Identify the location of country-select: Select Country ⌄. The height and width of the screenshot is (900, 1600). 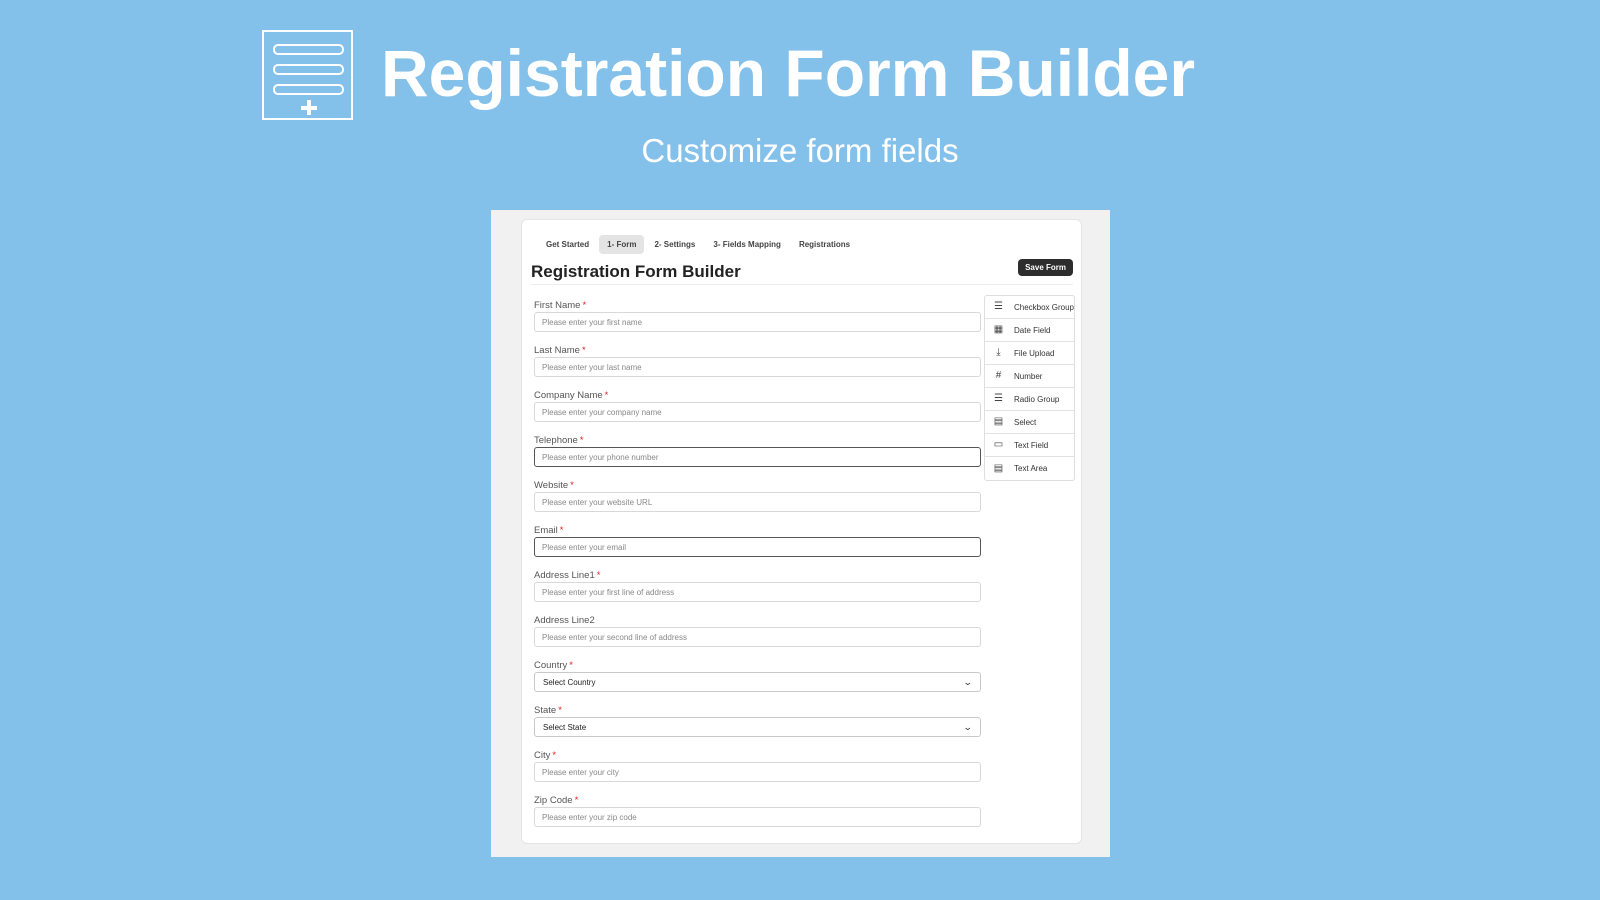
(757, 682).